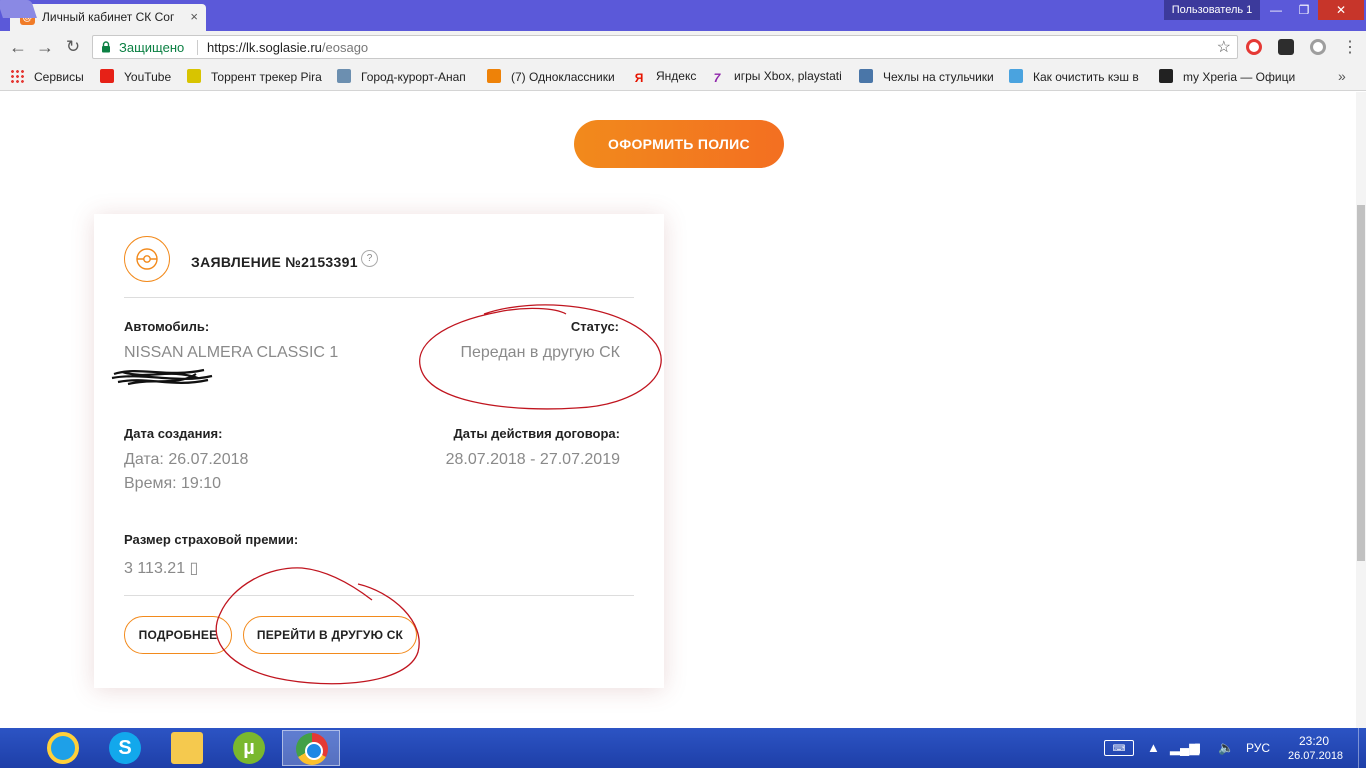 The width and height of the screenshot is (1366, 768). I want to click on bookmark-label: Чехлы на стульчики, so click(938, 77).